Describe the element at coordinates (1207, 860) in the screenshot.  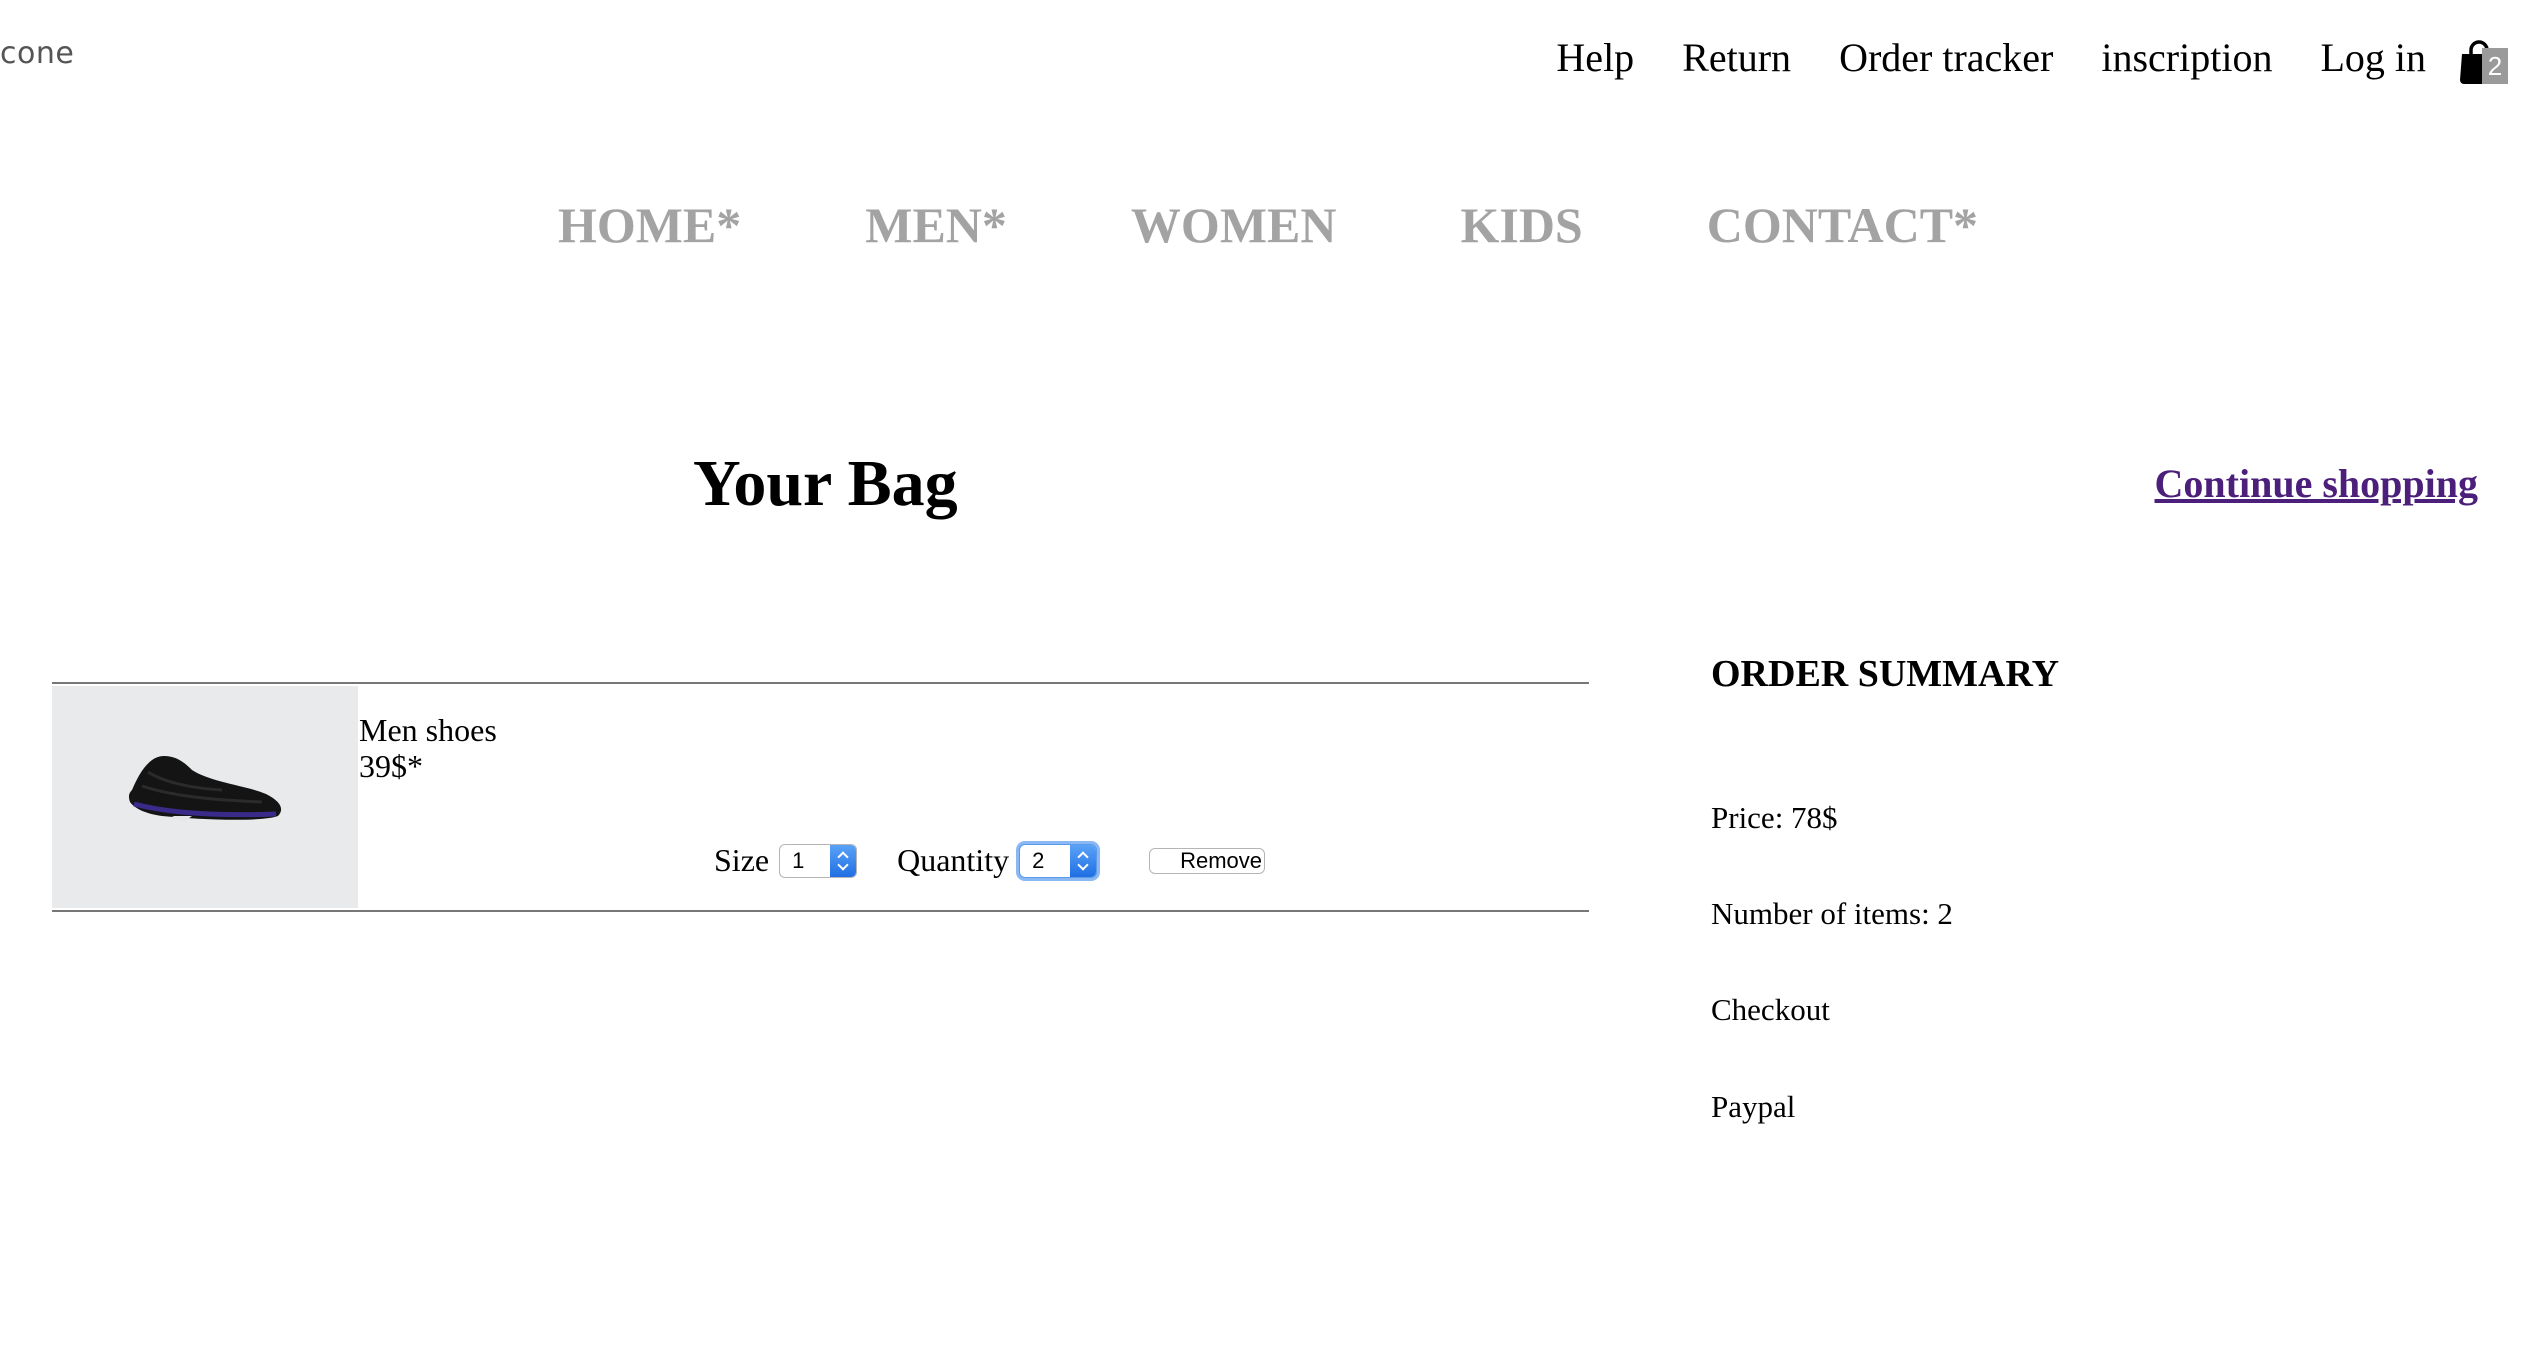
I see `remove-button: Remove` at that location.